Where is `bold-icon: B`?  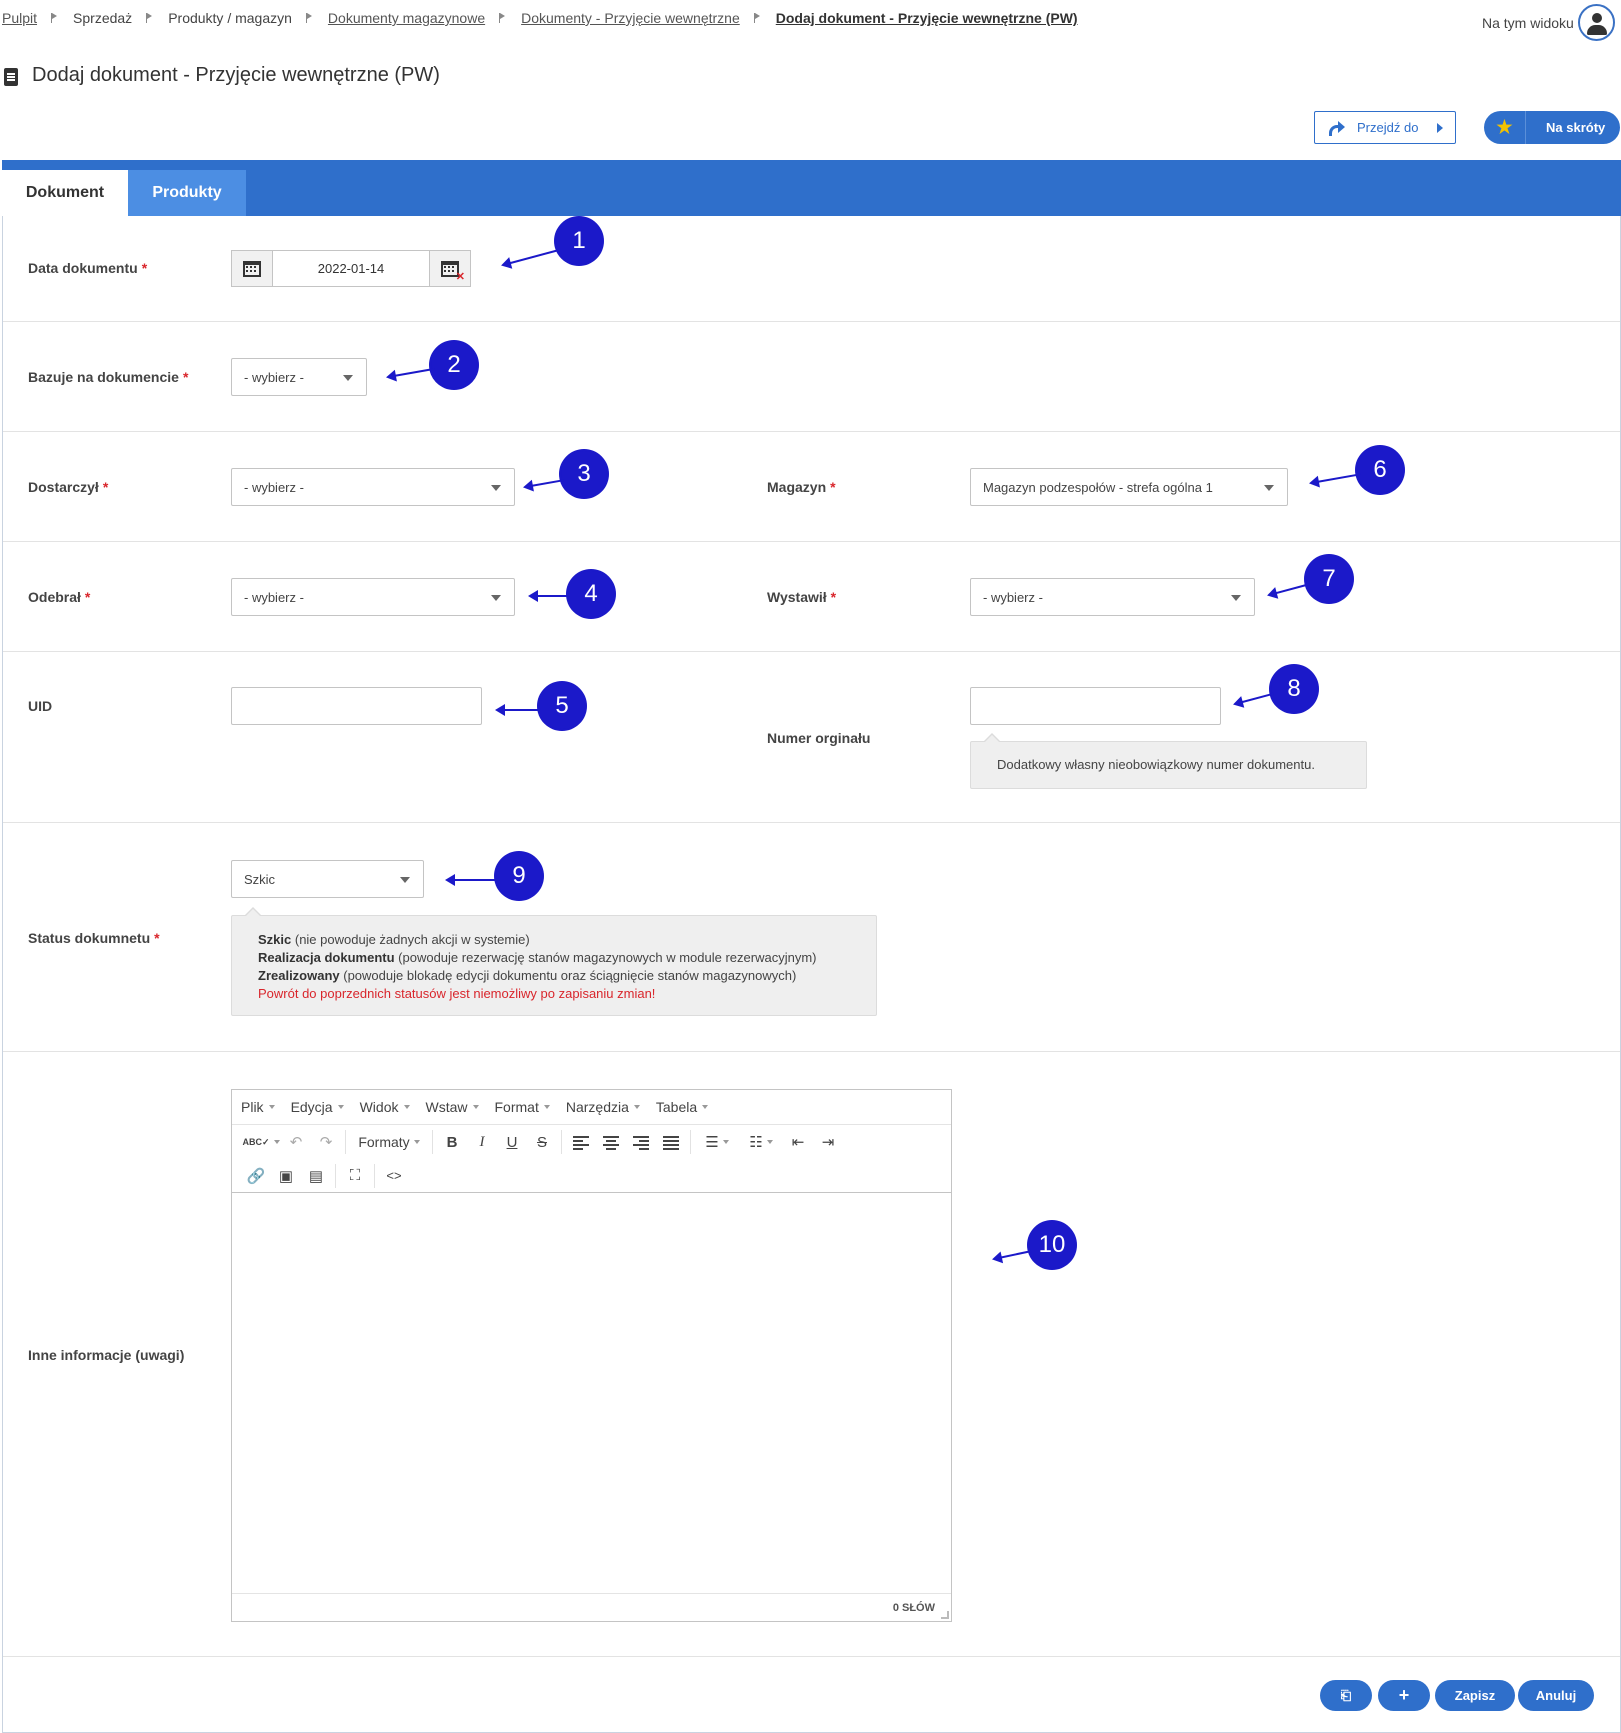 bold-icon: B is located at coordinates (452, 1142).